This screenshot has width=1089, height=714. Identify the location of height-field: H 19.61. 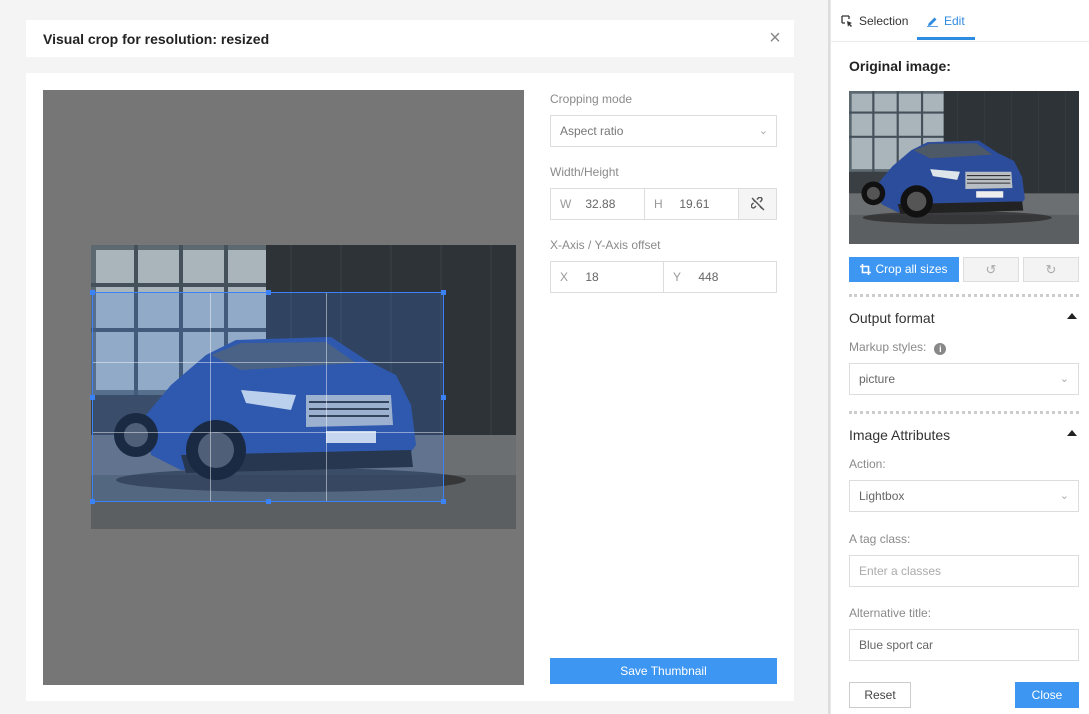
(691, 204).